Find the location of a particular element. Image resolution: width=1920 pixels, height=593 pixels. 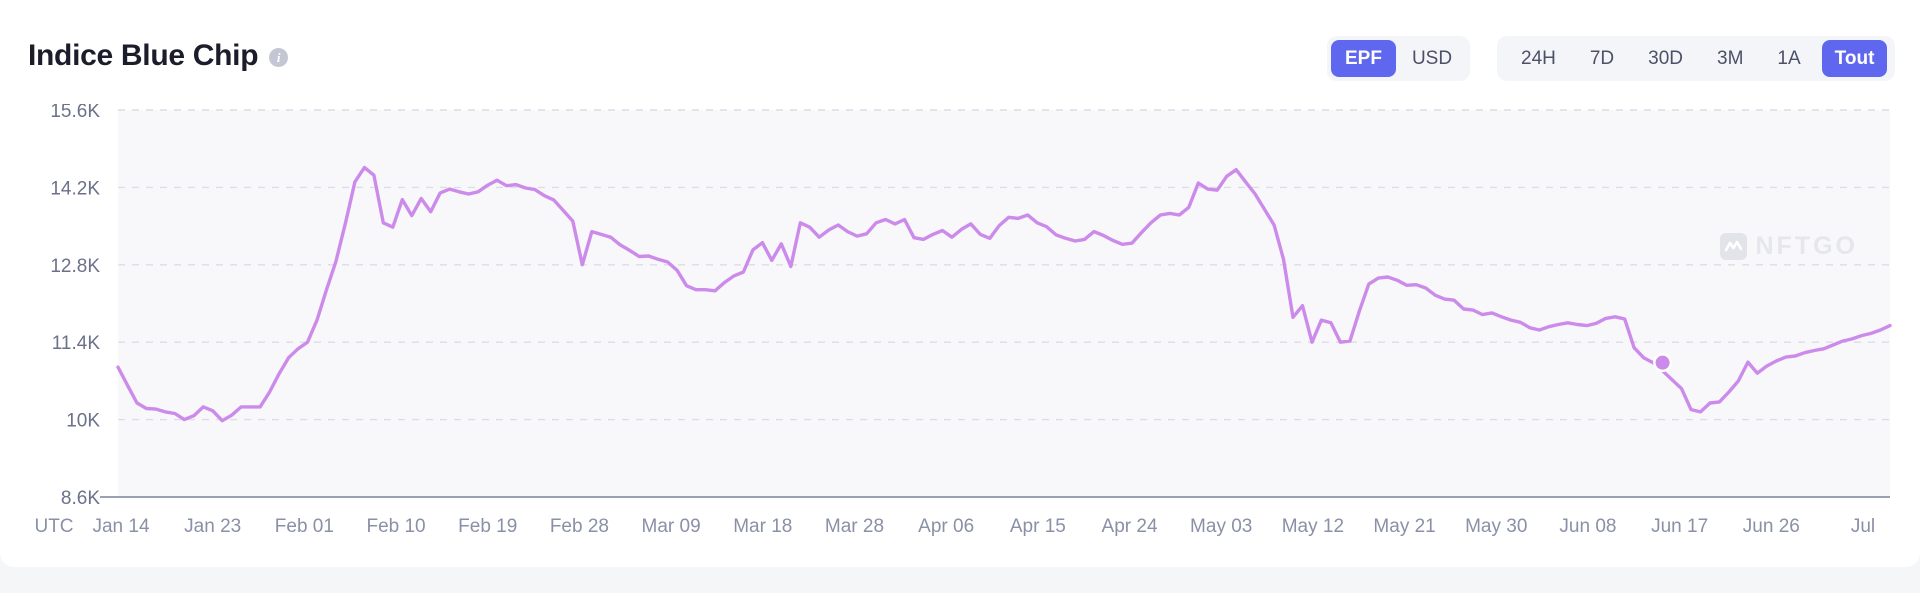

x-axis-tick-label: Mar 28 is located at coordinates (854, 526).